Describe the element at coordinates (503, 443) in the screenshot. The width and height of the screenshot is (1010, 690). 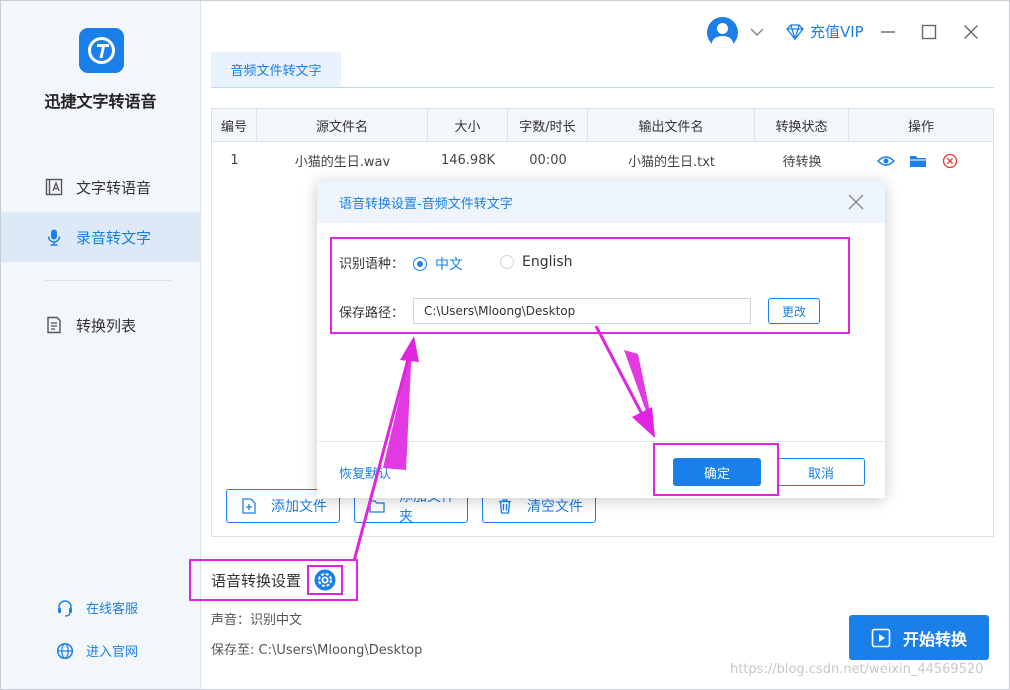
I see `annotation-arrows` at that location.